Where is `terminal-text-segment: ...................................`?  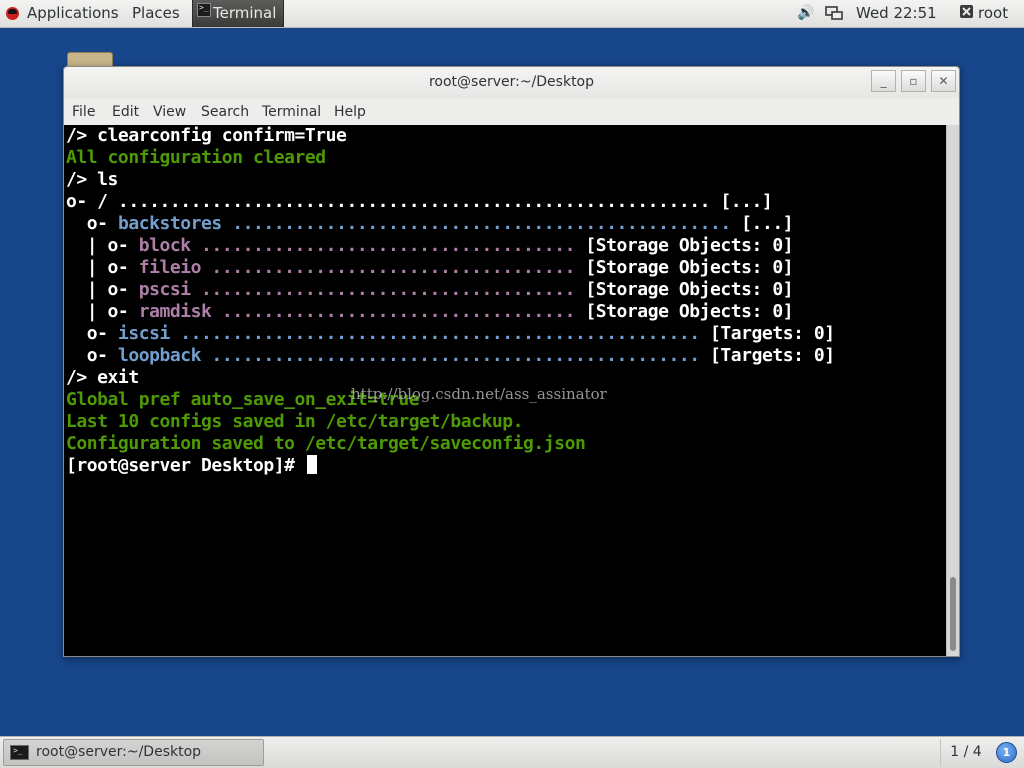 terminal-text-segment: ................................... is located at coordinates (393, 267).